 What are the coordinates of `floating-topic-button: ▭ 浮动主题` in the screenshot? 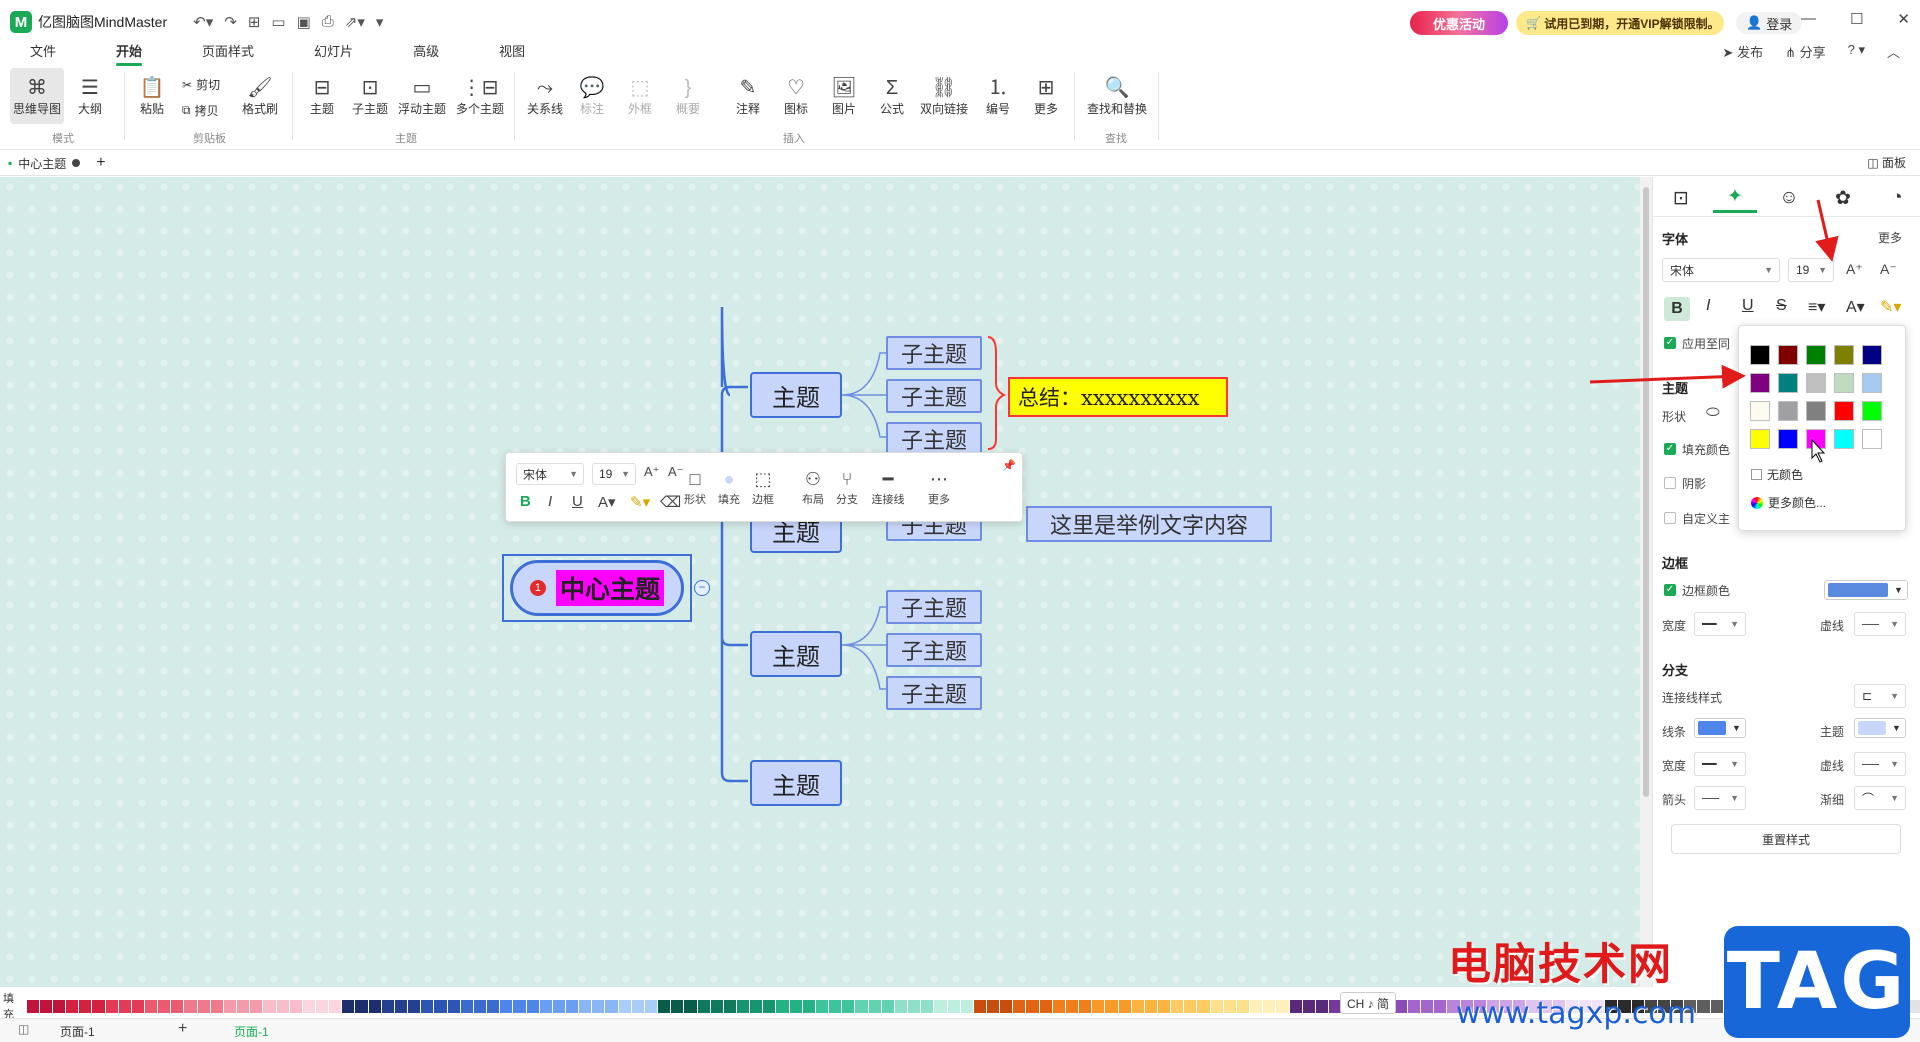 It's located at (422, 96).